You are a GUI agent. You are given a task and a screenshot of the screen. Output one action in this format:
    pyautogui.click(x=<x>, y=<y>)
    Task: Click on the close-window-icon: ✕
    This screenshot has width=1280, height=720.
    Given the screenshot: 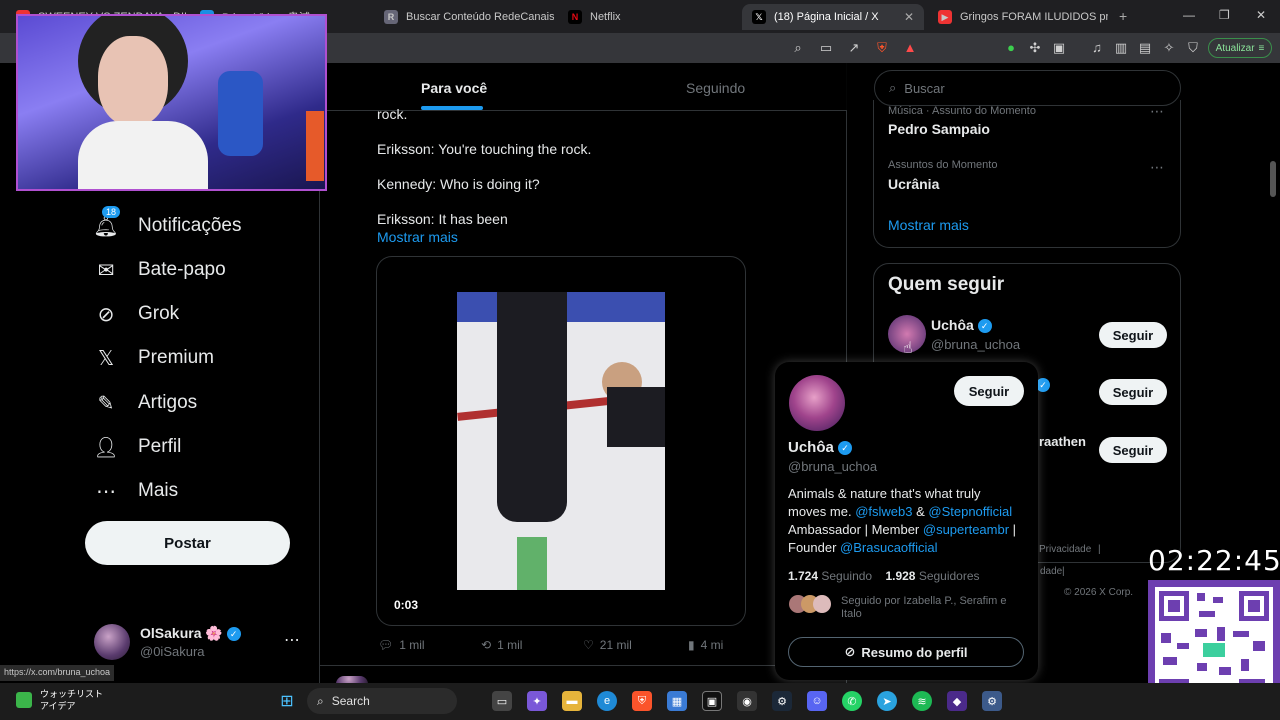 What is the action you would take?
    pyautogui.click(x=1261, y=15)
    